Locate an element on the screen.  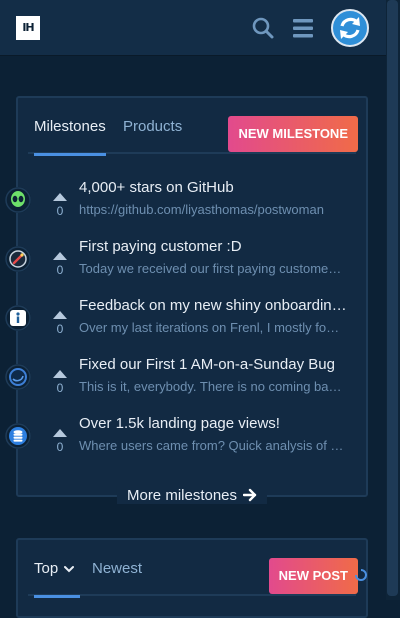
more-milestones-link: More milestones is located at coordinates (192, 495).